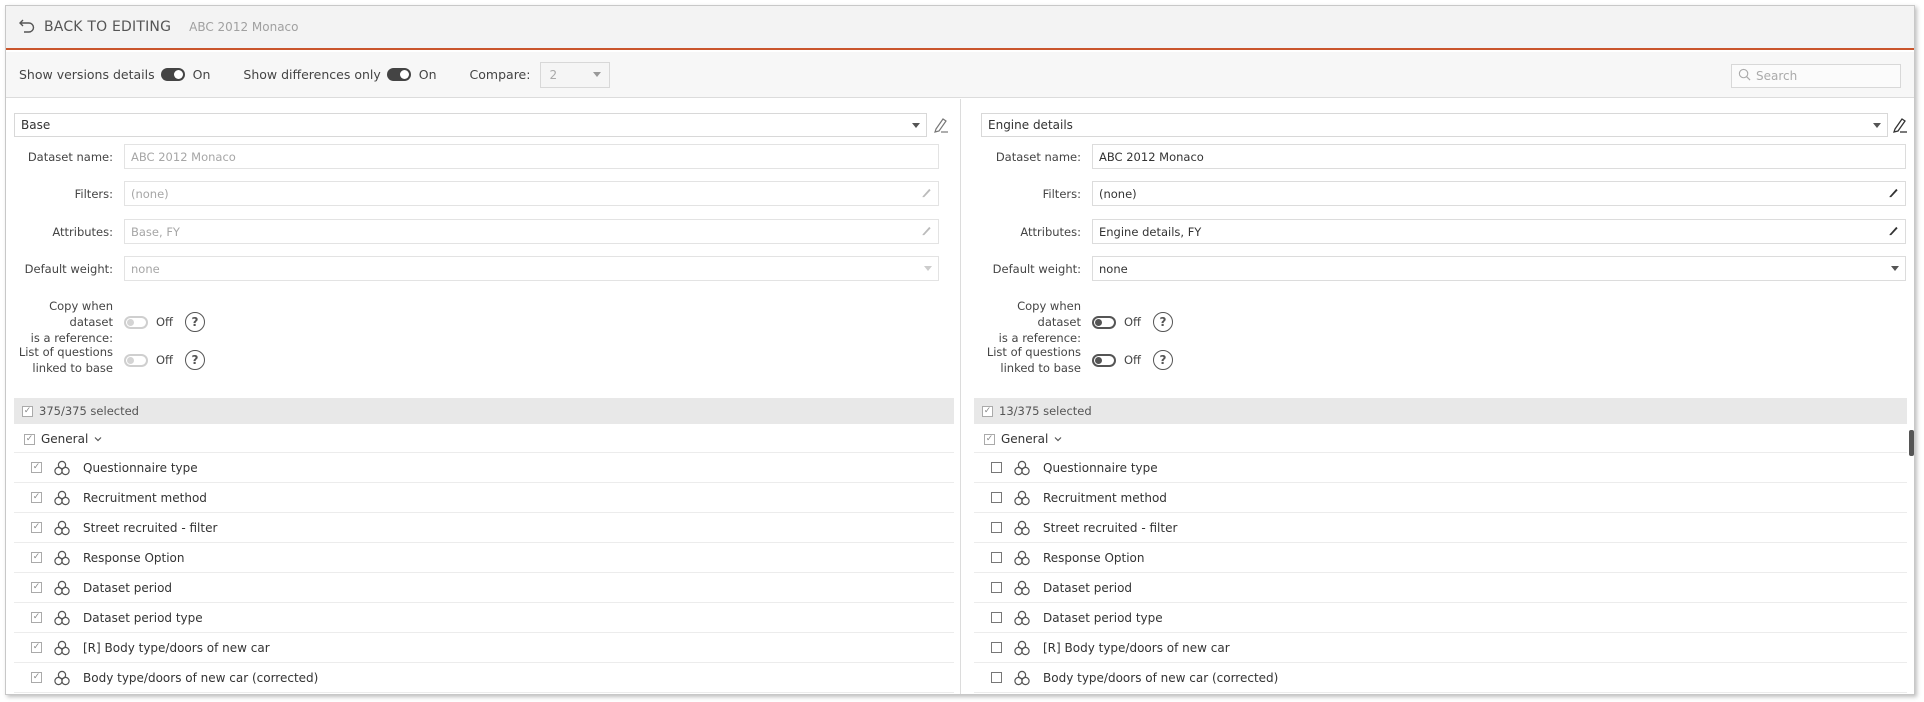 The image size is (1924, 702). I want to click on list-item: Dataset period, so click(1440, 588).